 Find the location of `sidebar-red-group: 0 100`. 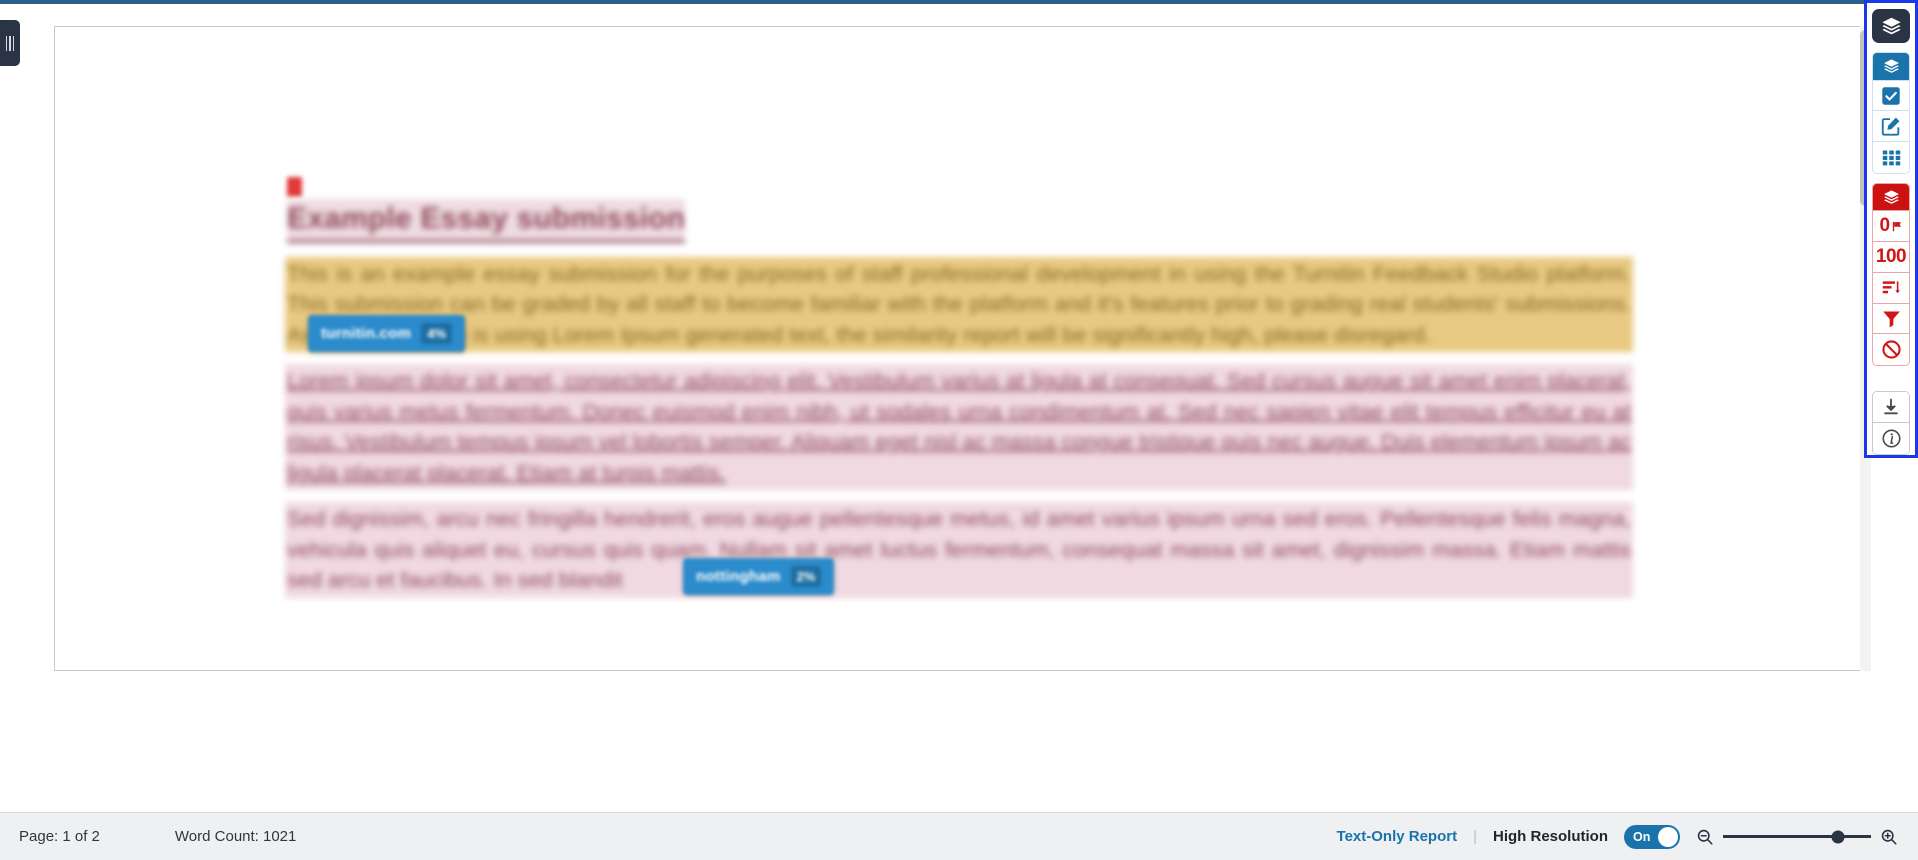

sidebar-red-group: 0 100 is located at coordinates (1891, 274).